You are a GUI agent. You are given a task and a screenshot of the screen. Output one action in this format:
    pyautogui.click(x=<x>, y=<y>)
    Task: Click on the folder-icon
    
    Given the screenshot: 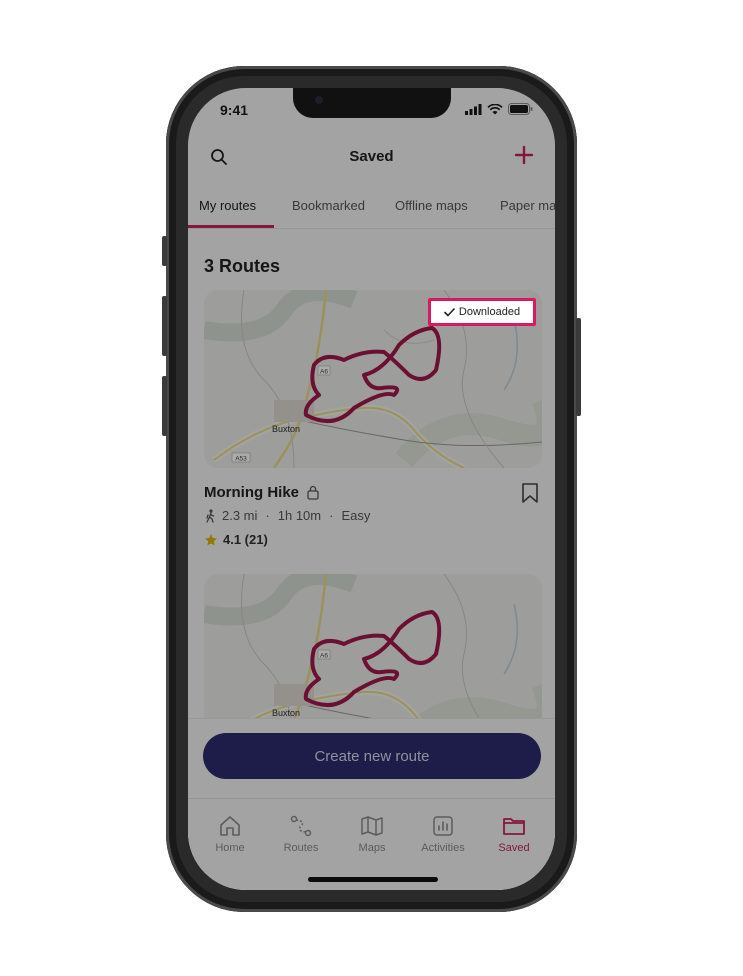 What is the action you would take?
    pyautogui.click(x=514, y=826)
    